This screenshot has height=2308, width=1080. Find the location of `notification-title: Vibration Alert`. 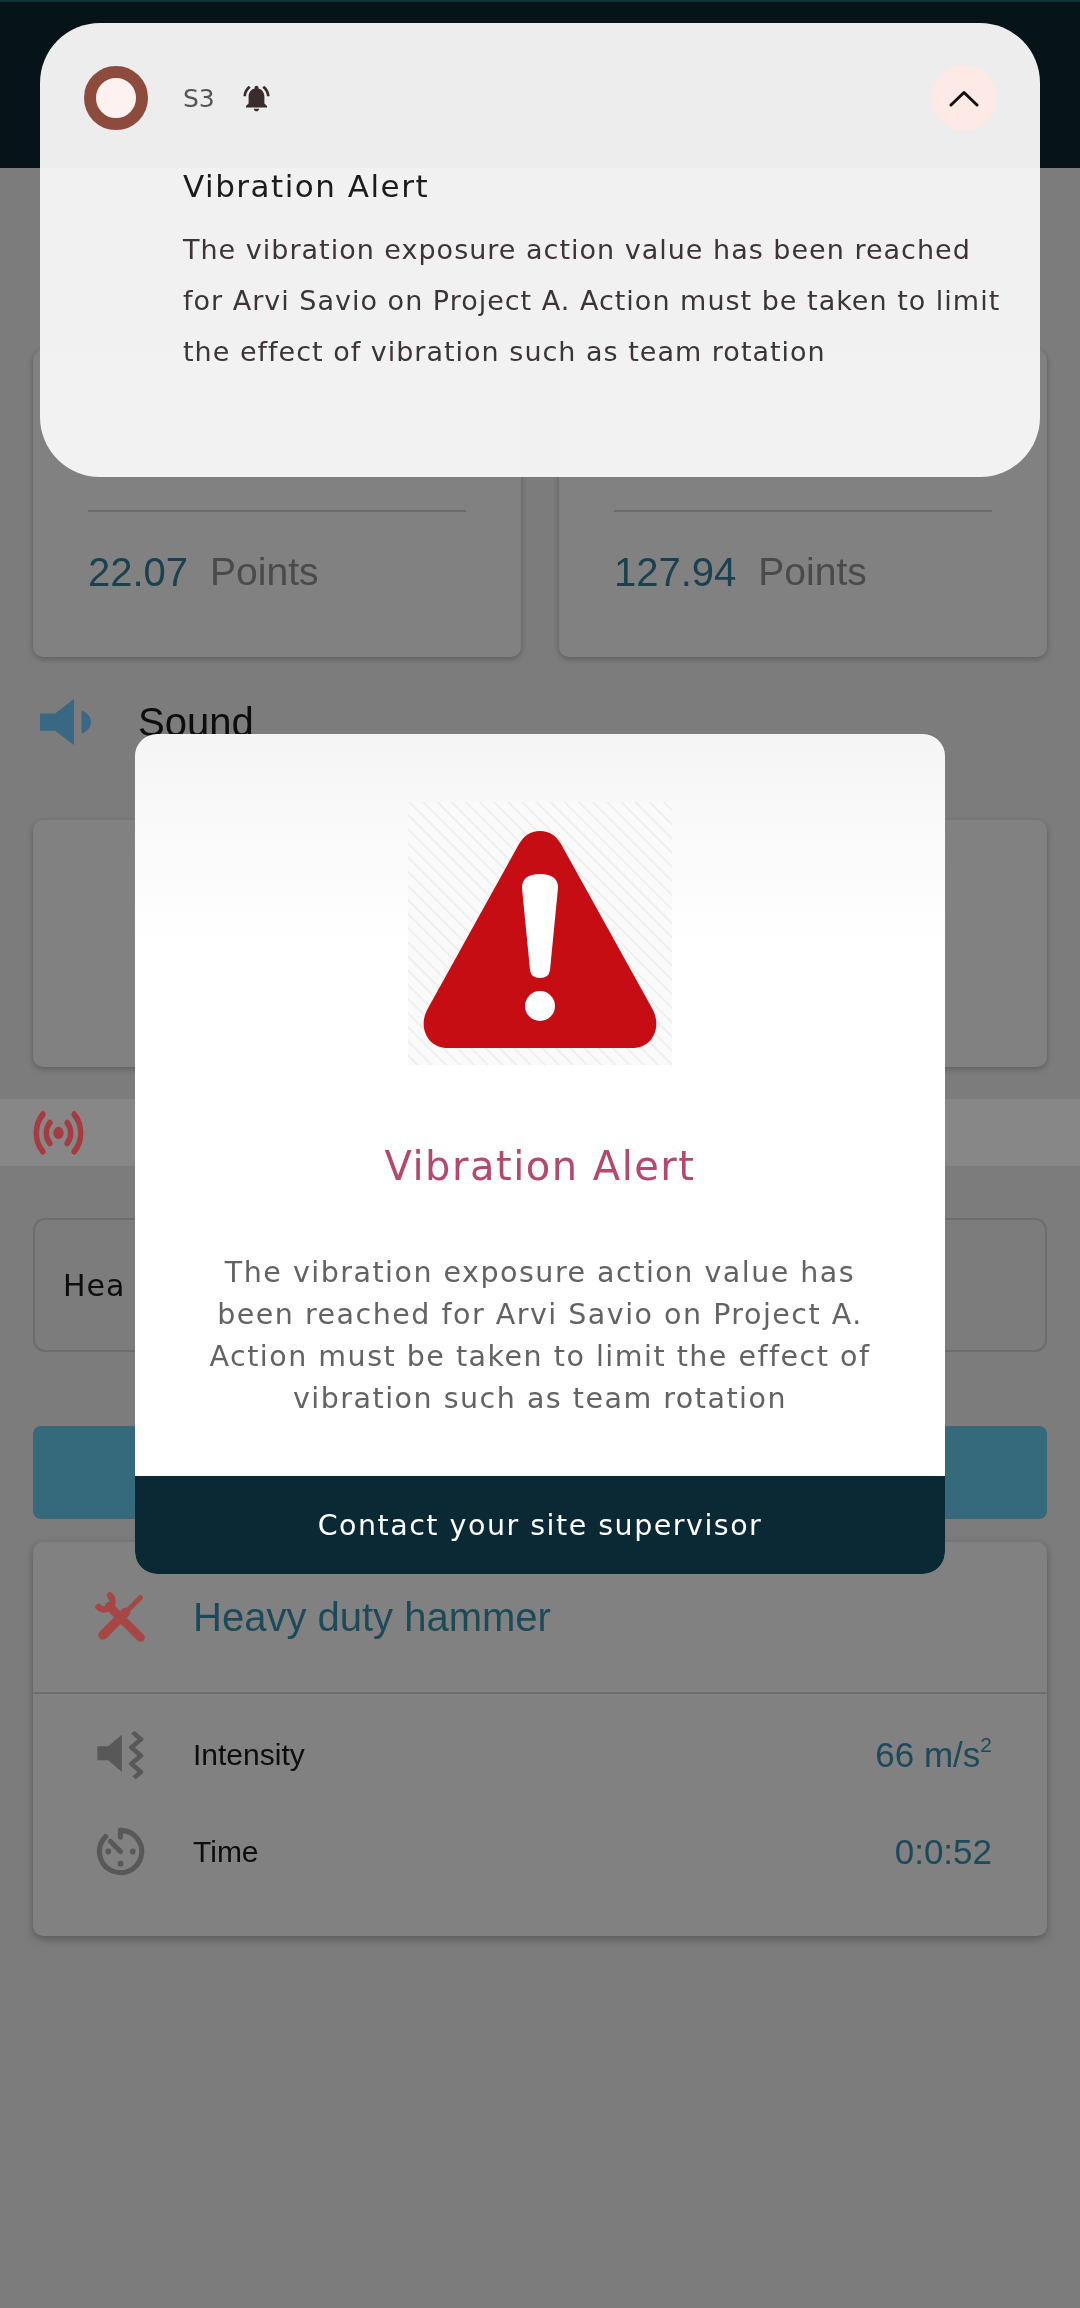

notification-title: Vibration Alert is located at coordinates (307, 186).